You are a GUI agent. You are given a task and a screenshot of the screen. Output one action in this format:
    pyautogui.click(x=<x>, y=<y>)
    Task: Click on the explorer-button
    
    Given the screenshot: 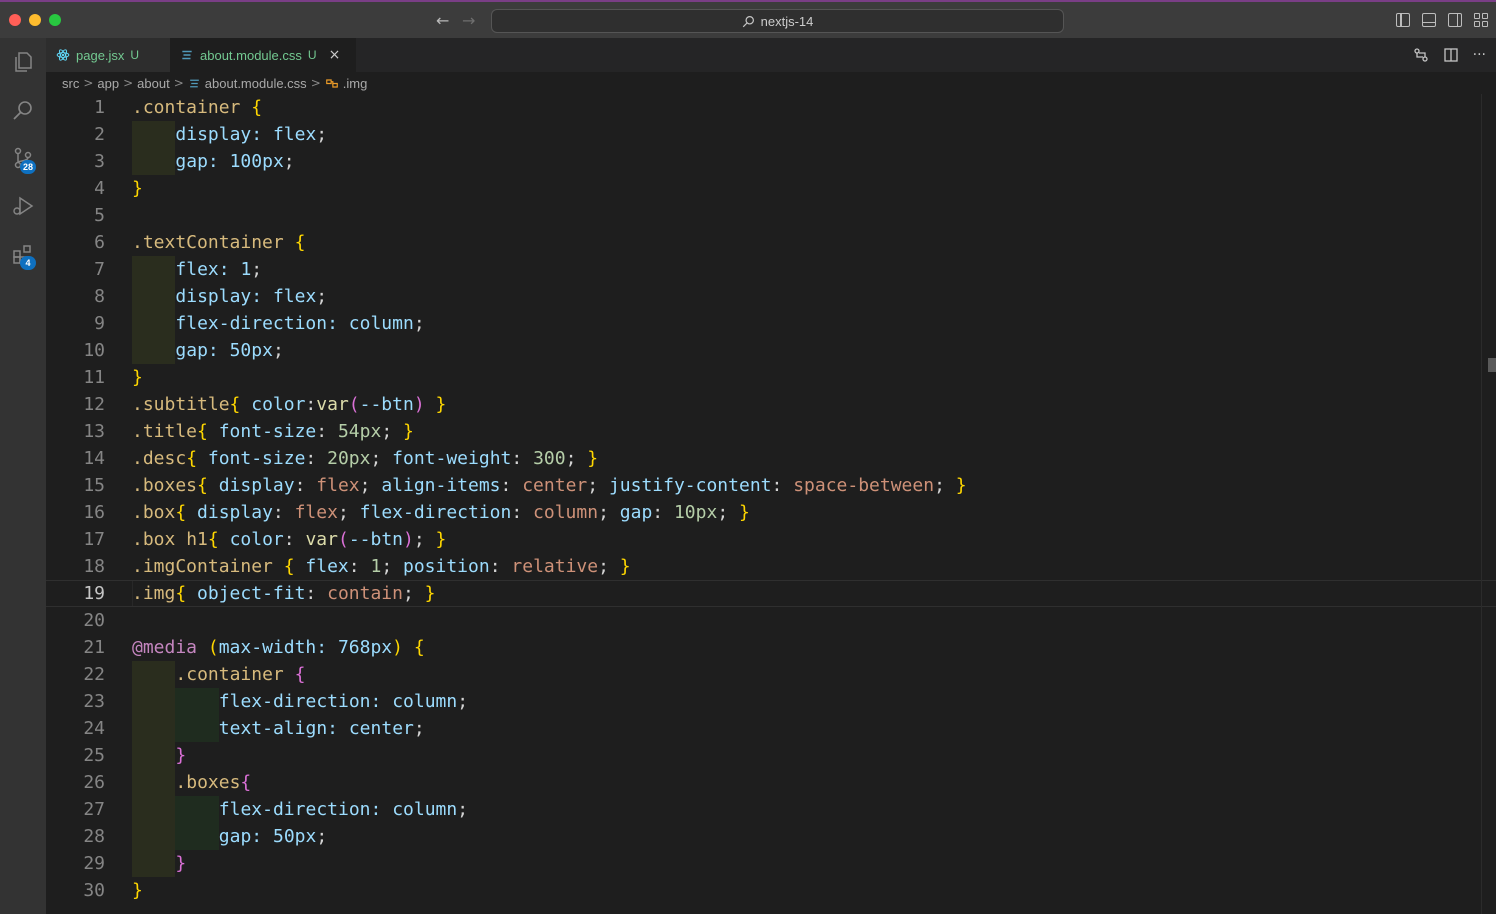 What is the action you would take?
    pyautogui.click(x=23, y=62)
    